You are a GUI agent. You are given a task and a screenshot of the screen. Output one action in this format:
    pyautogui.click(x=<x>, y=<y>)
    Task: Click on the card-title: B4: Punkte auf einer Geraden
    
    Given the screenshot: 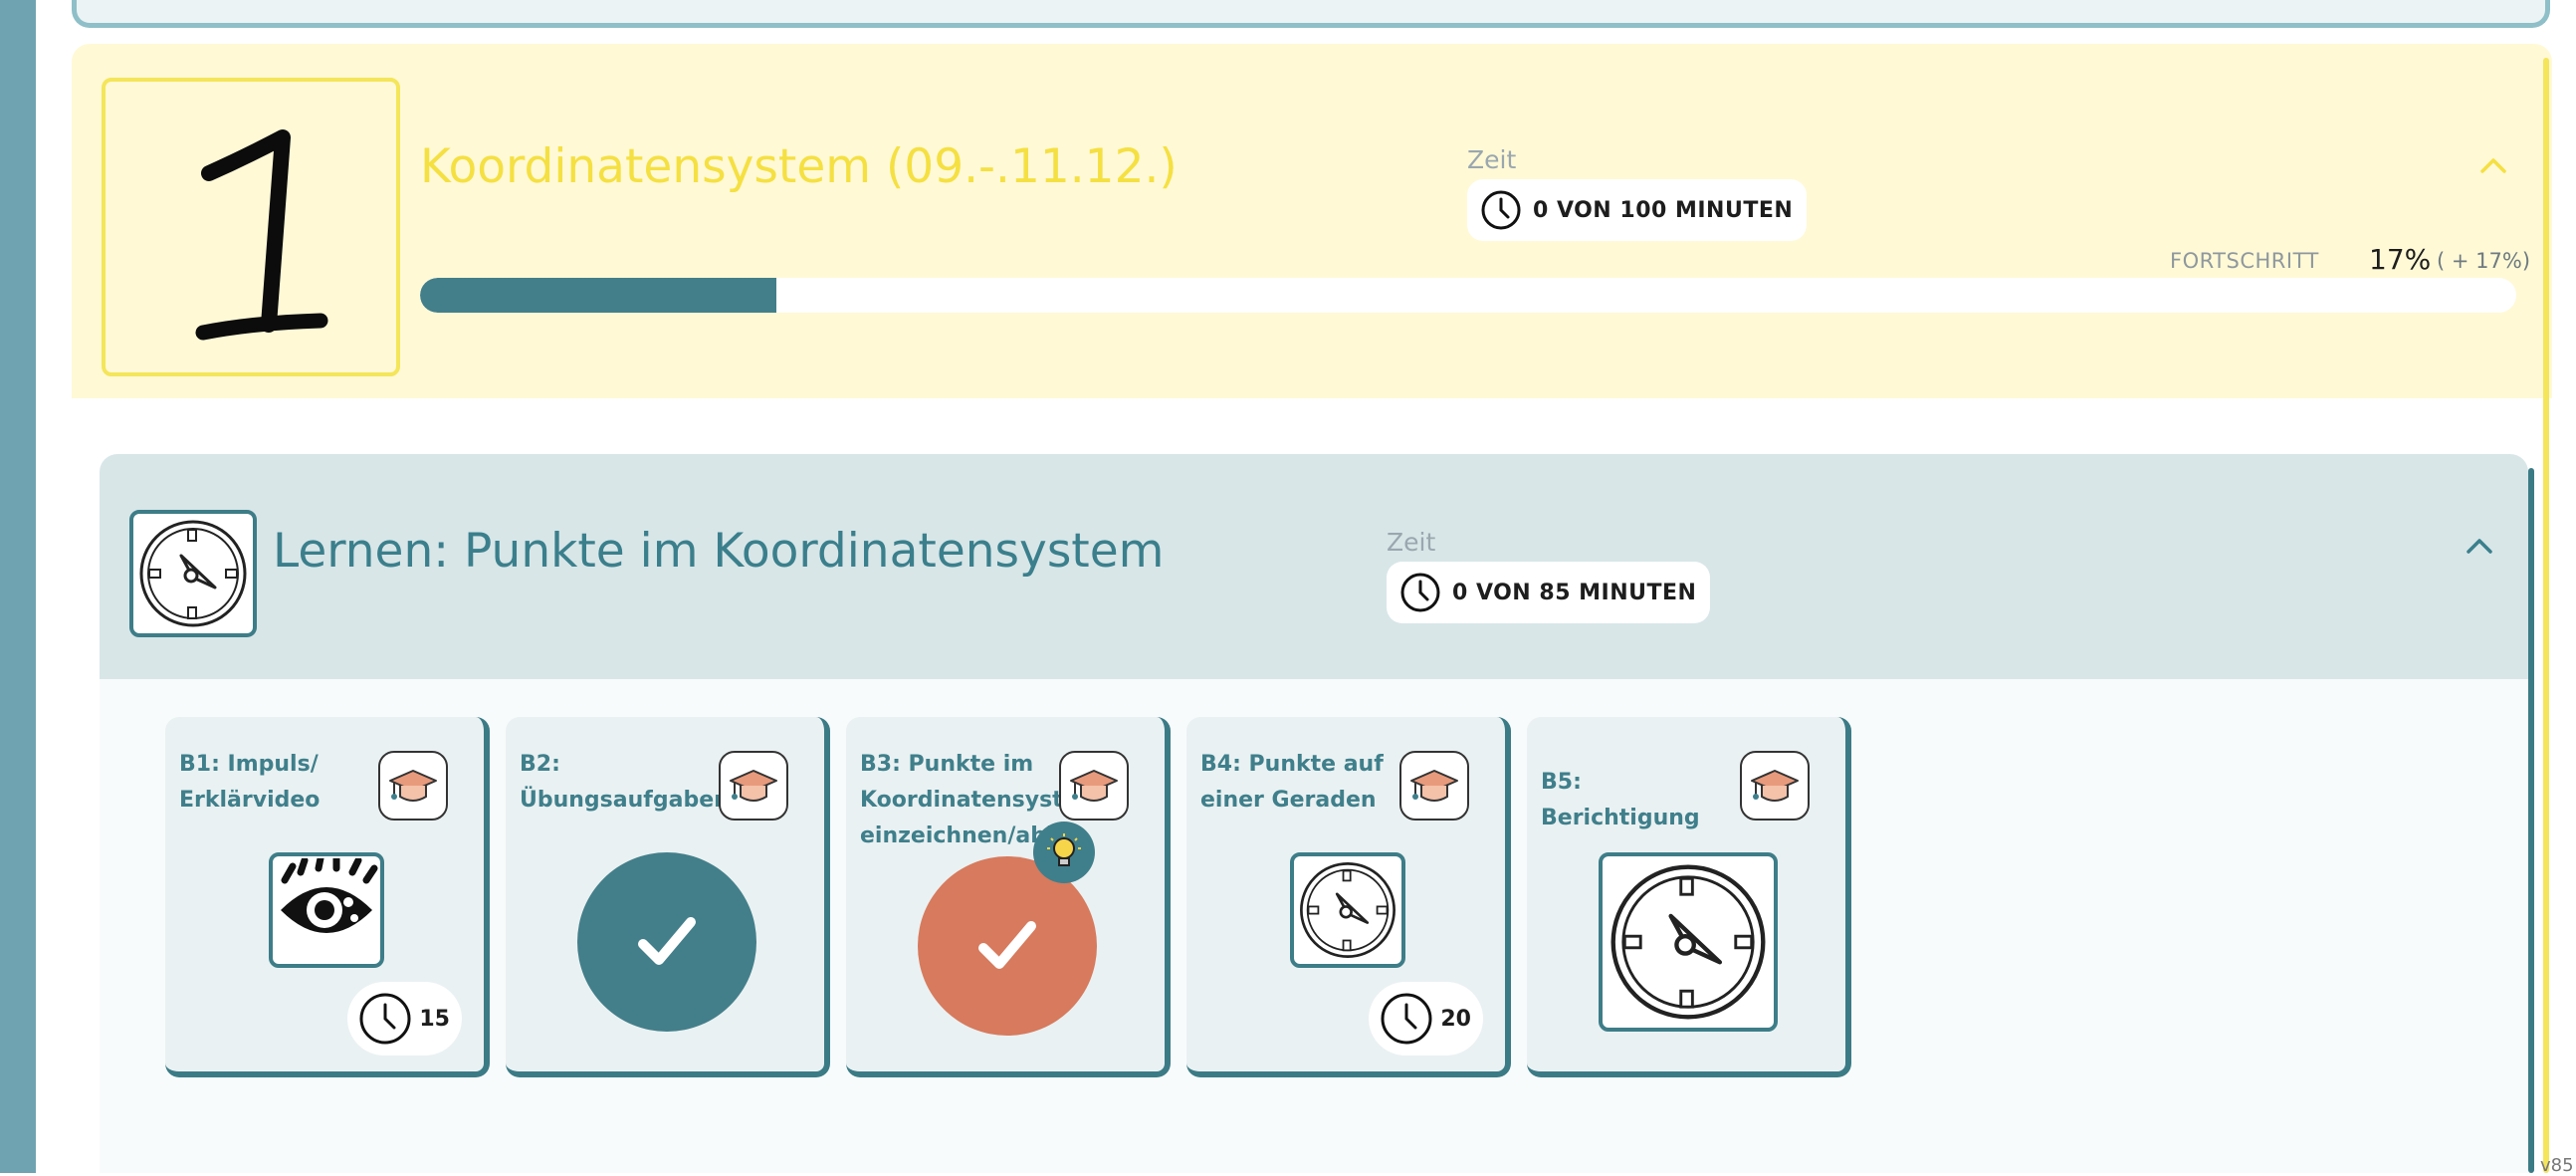 What is the action you would take?
    pyautogui.click(x=1292, y=782)
    